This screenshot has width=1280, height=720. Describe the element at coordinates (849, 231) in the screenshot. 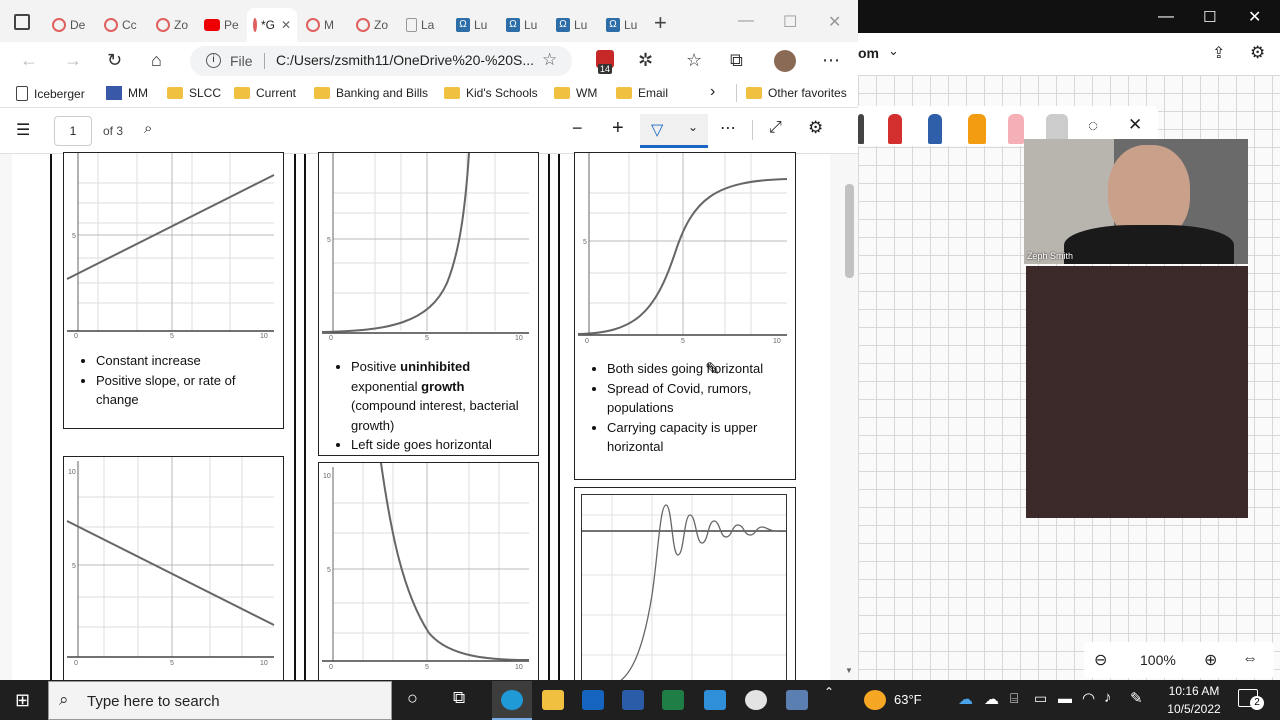

I see `scrollbar-thumb` at that location.